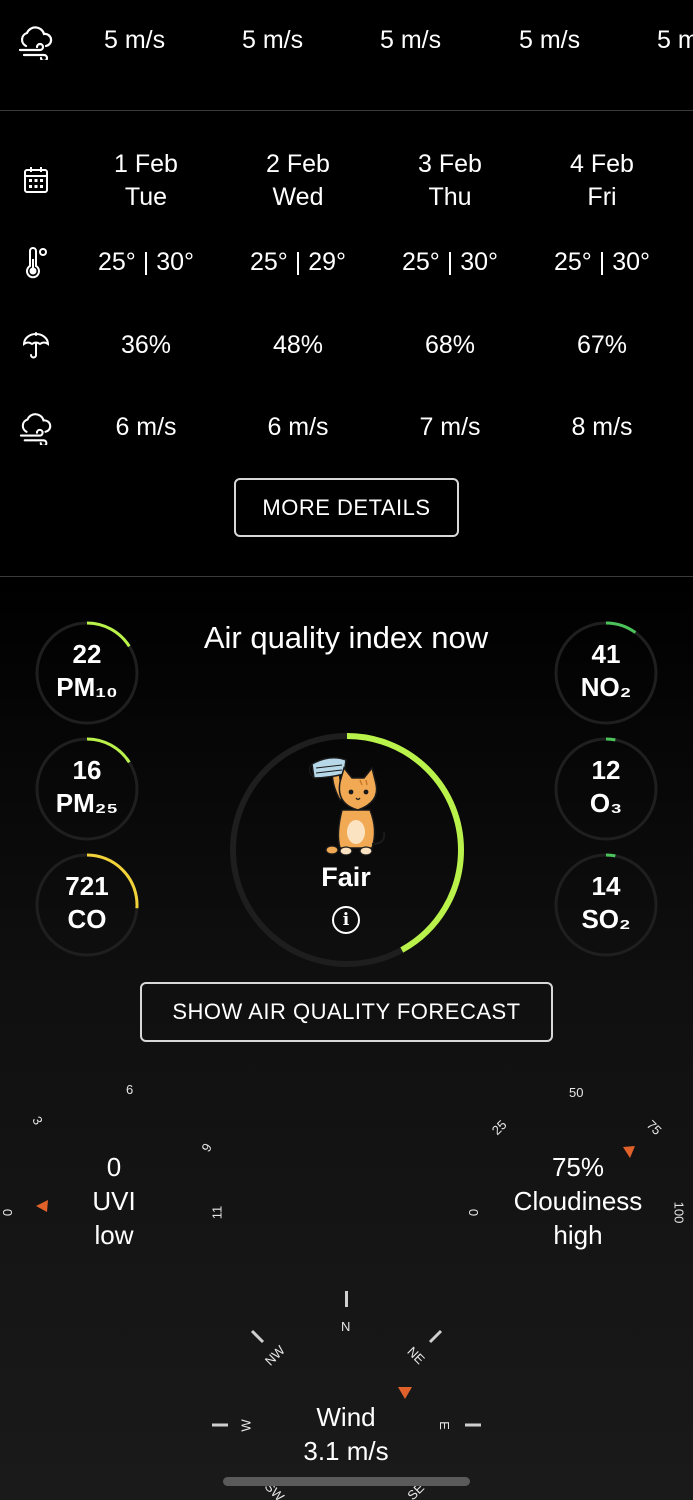  I want to click on day-date: 1 Feb, so click(146, 164).